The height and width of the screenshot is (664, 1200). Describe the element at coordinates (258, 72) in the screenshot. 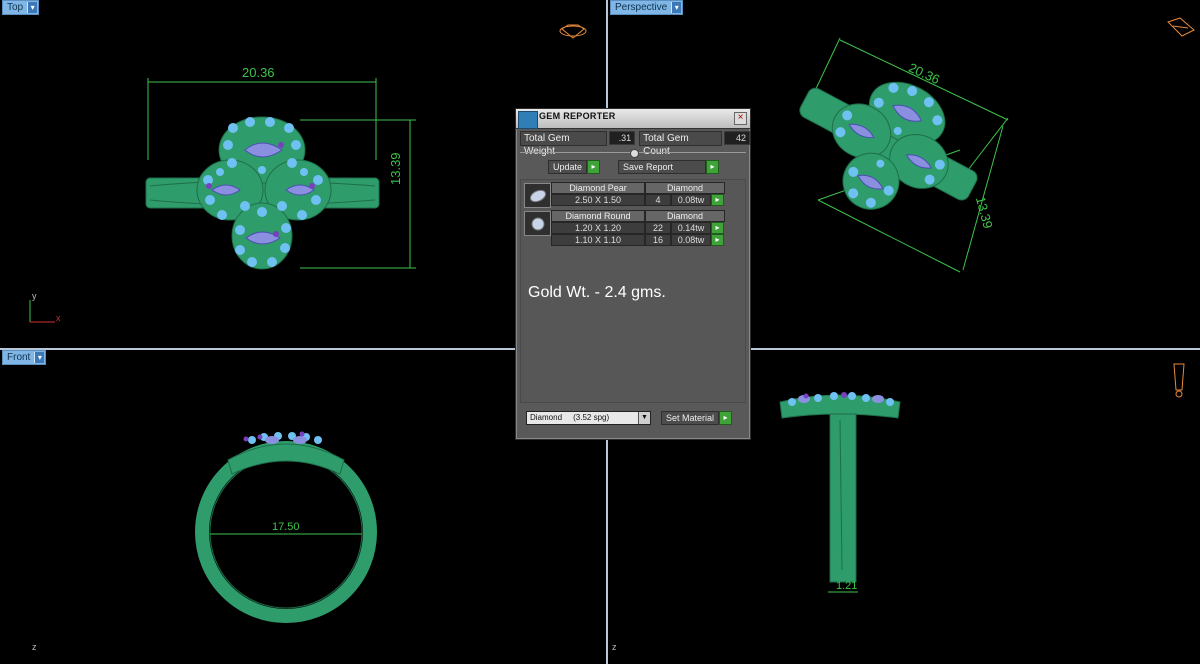

I see `dim-width-label: 20.36` at that location.